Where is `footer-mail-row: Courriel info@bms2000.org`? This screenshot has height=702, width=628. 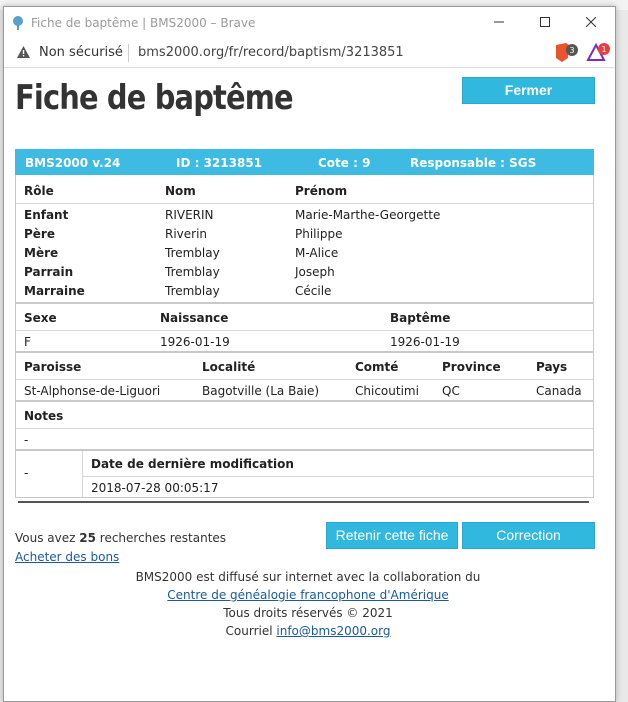 footer-mail-row: Courriel info@bms2000.org is located at coordinates (308, 631).